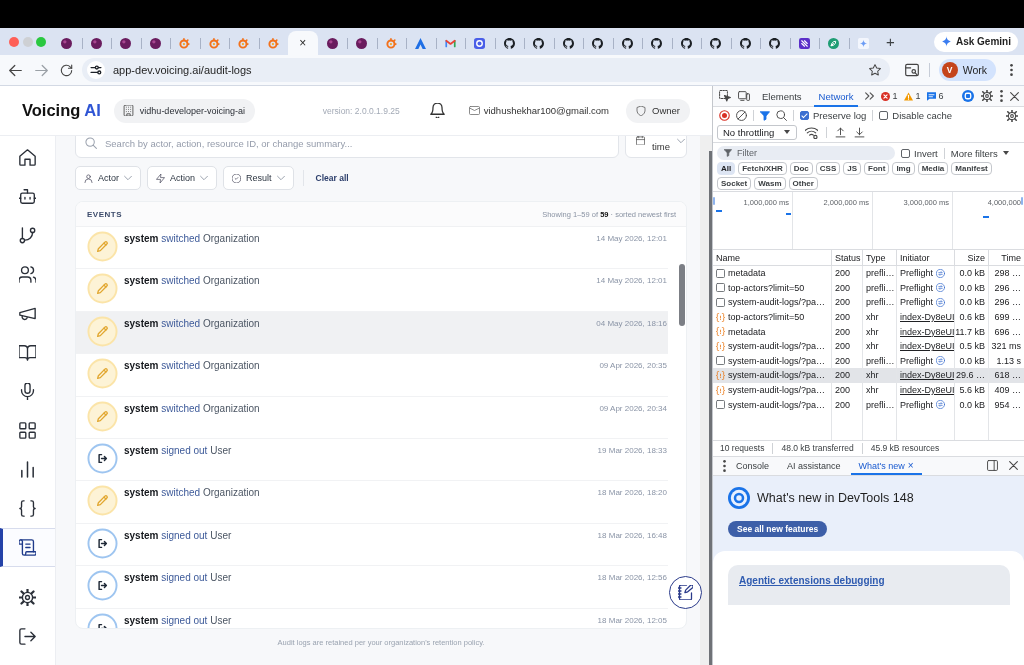 The image size is (1024, 665). Describe the element at coordinates (877, 168) in the screenshot. I see `type-chip: Font` at that location.